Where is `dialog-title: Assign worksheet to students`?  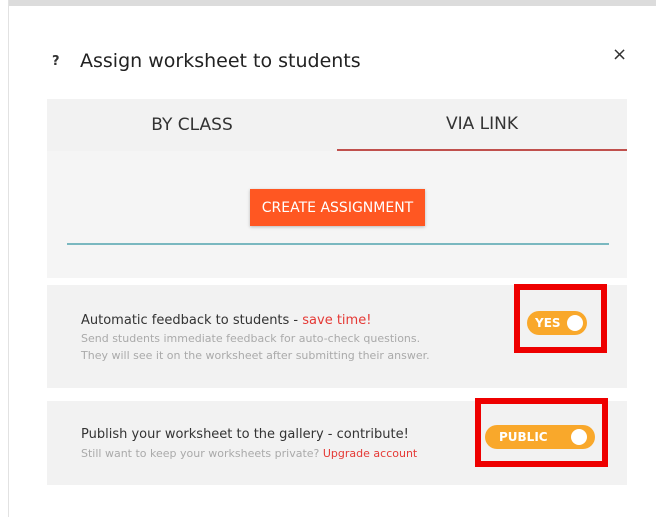 dialog-title: Assign worksheet to students is located at coordinates (220, 61).